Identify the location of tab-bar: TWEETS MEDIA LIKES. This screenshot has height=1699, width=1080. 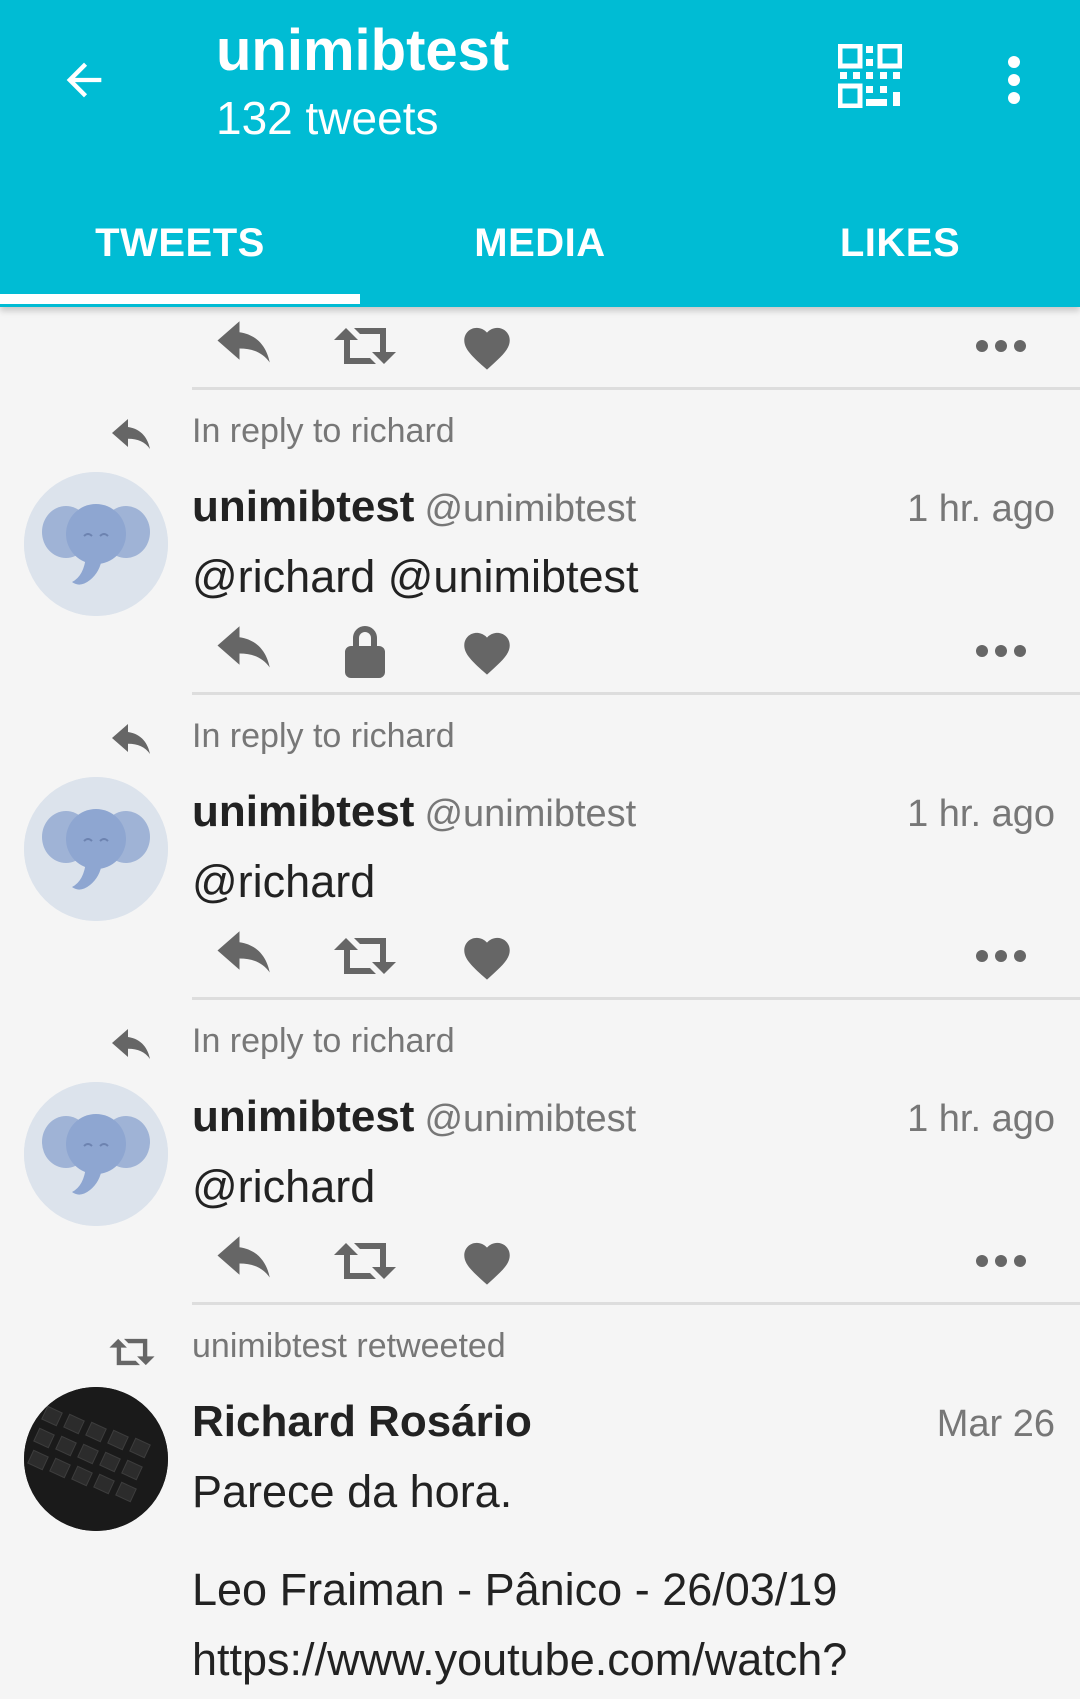
(540, 248).